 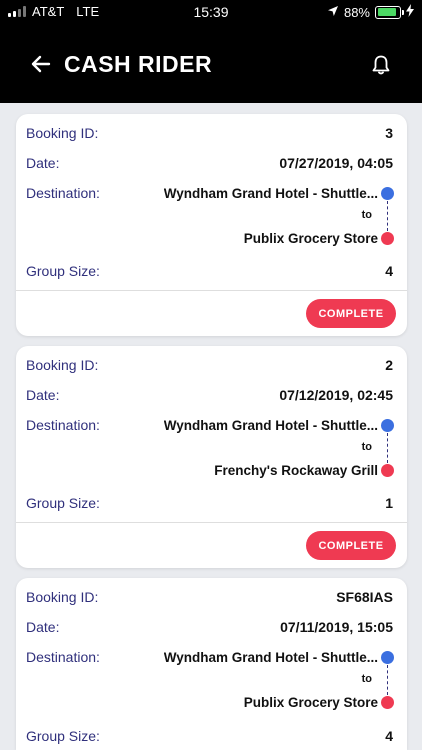 What do you see at coordinates (336, 627) in the screenshot?
I see `date-value: 07/11/2019, 15:05` at bounding box center [336, 627].